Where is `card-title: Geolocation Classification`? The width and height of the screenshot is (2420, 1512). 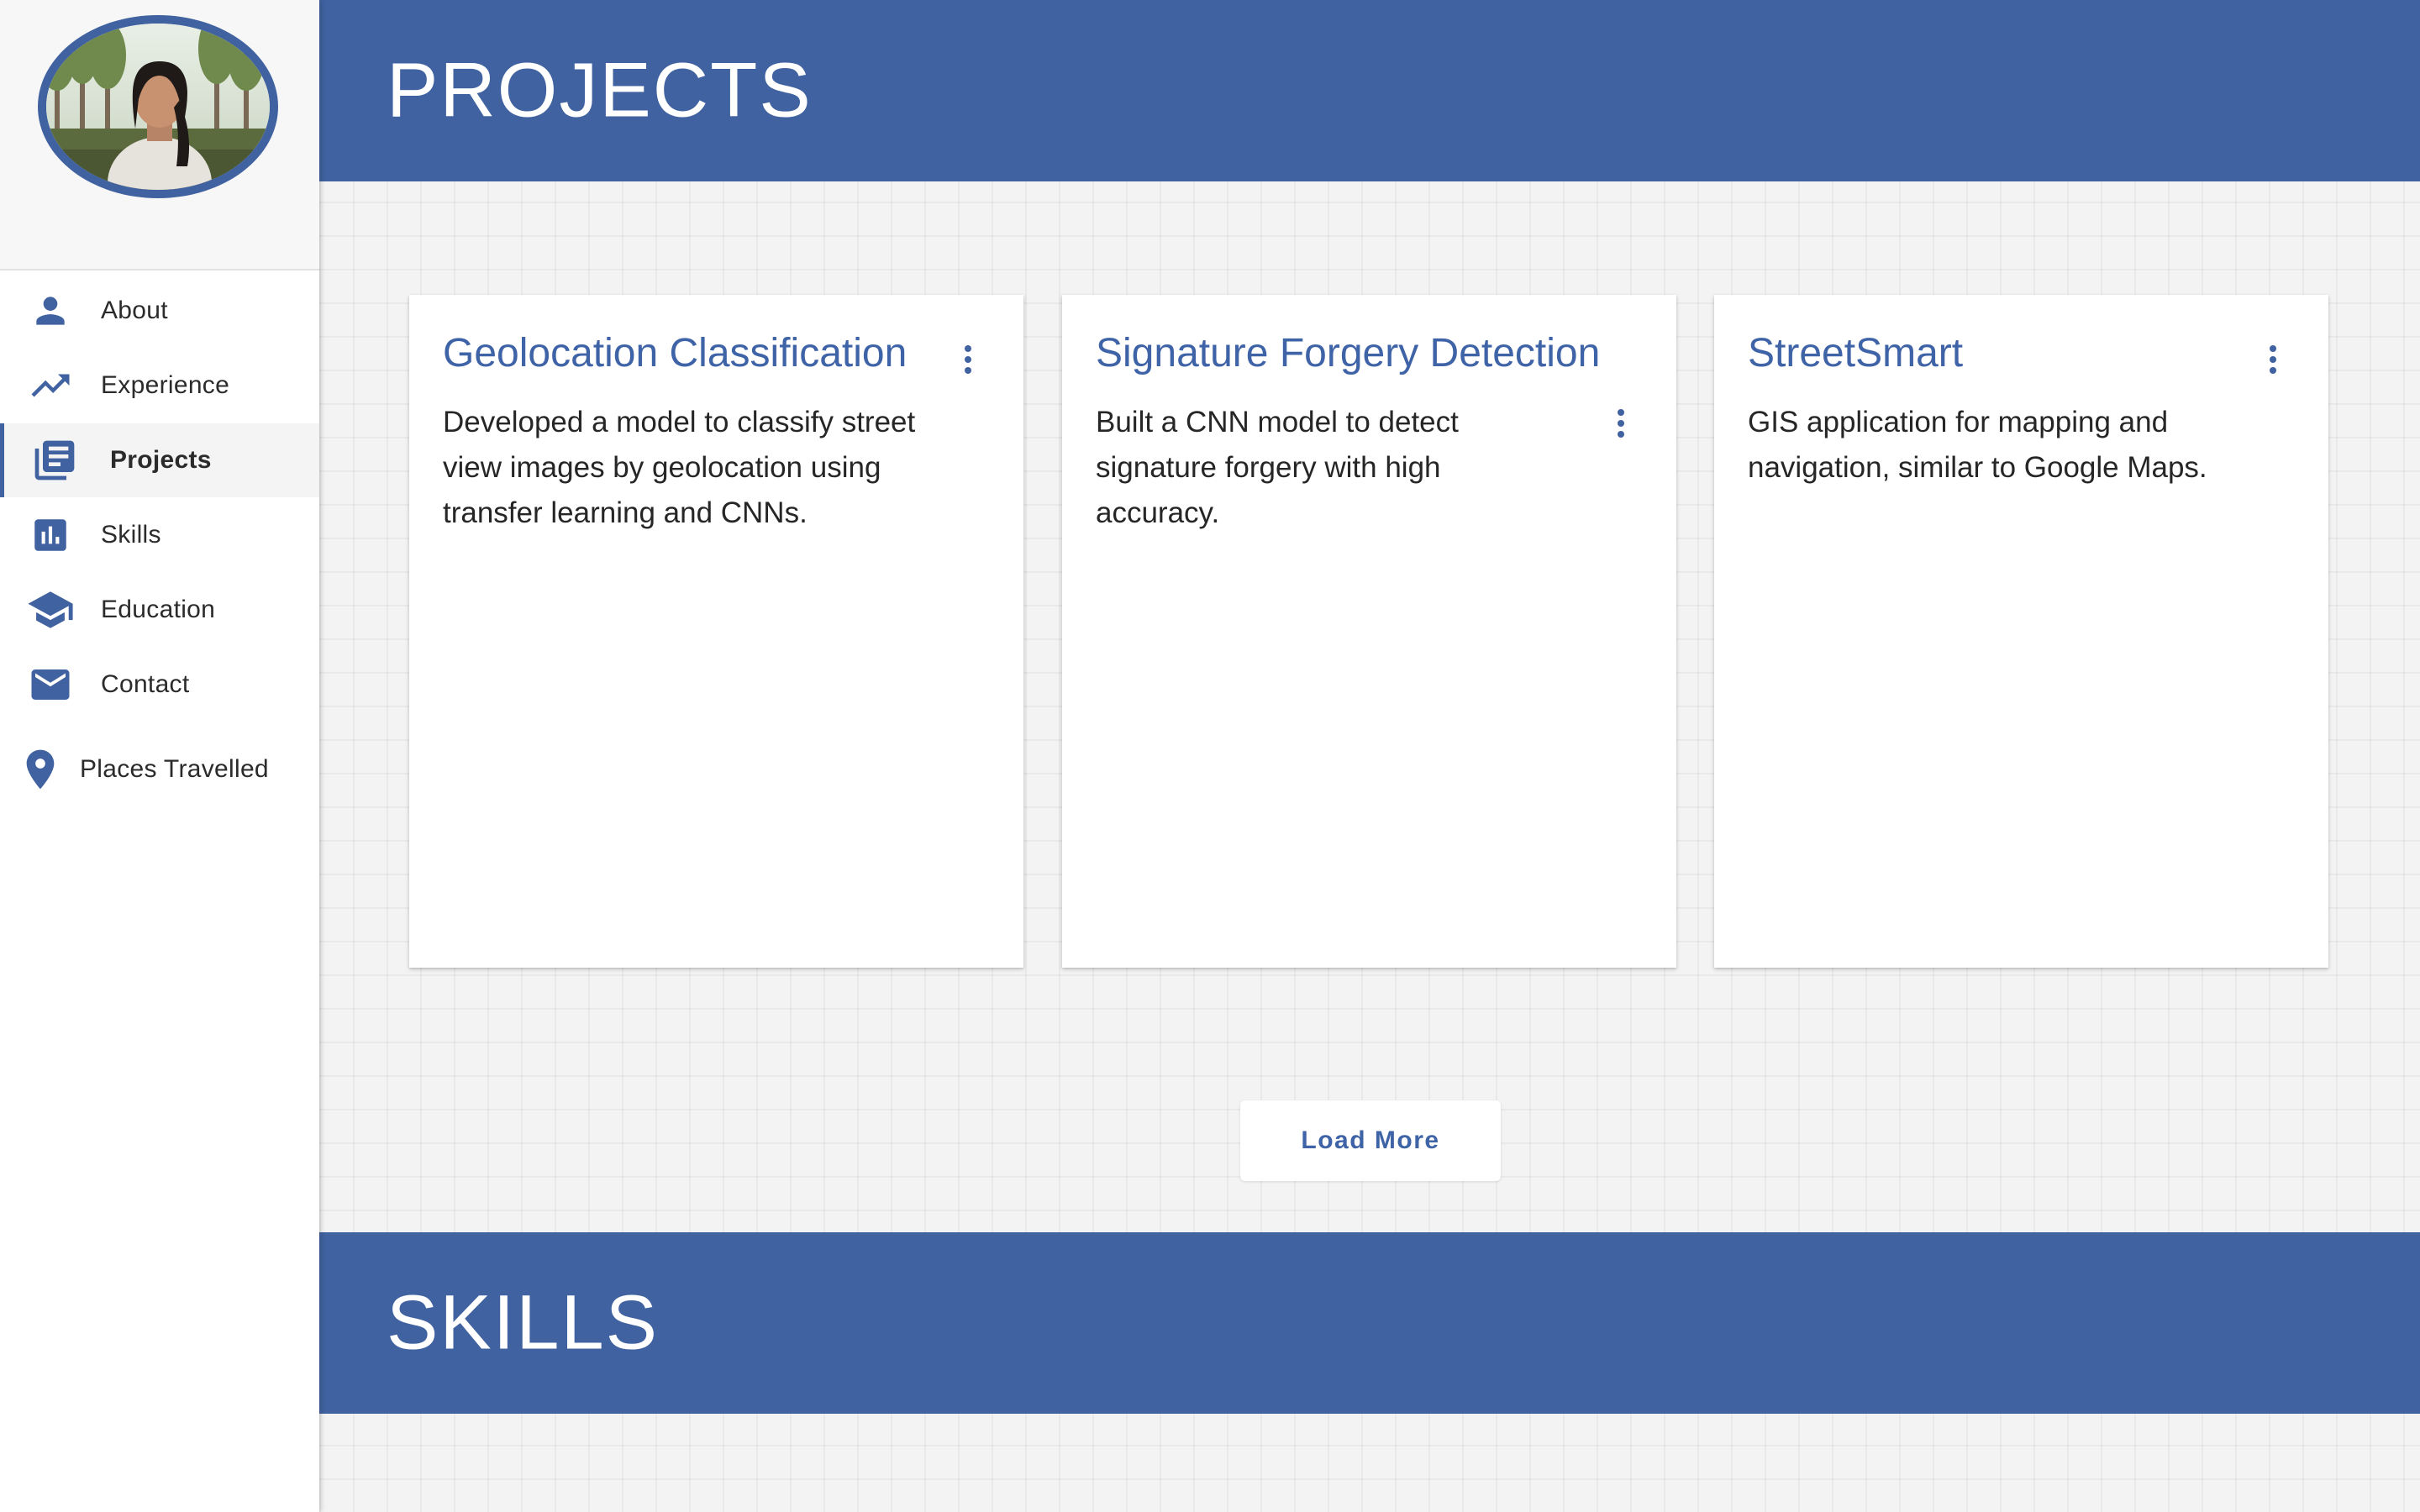
card-title: Geolocation Classification is located at coordinates (675, 353).